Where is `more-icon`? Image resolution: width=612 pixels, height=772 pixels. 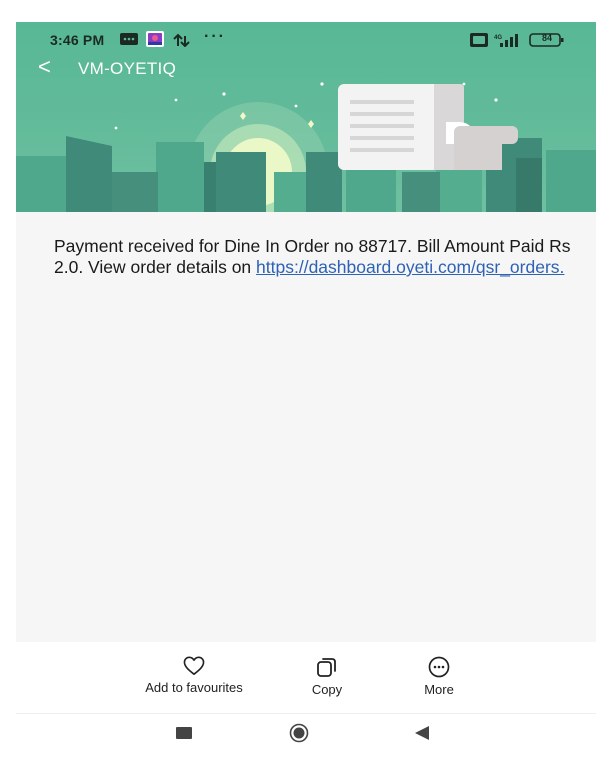 more-icon is located at coordinates (439, 667).